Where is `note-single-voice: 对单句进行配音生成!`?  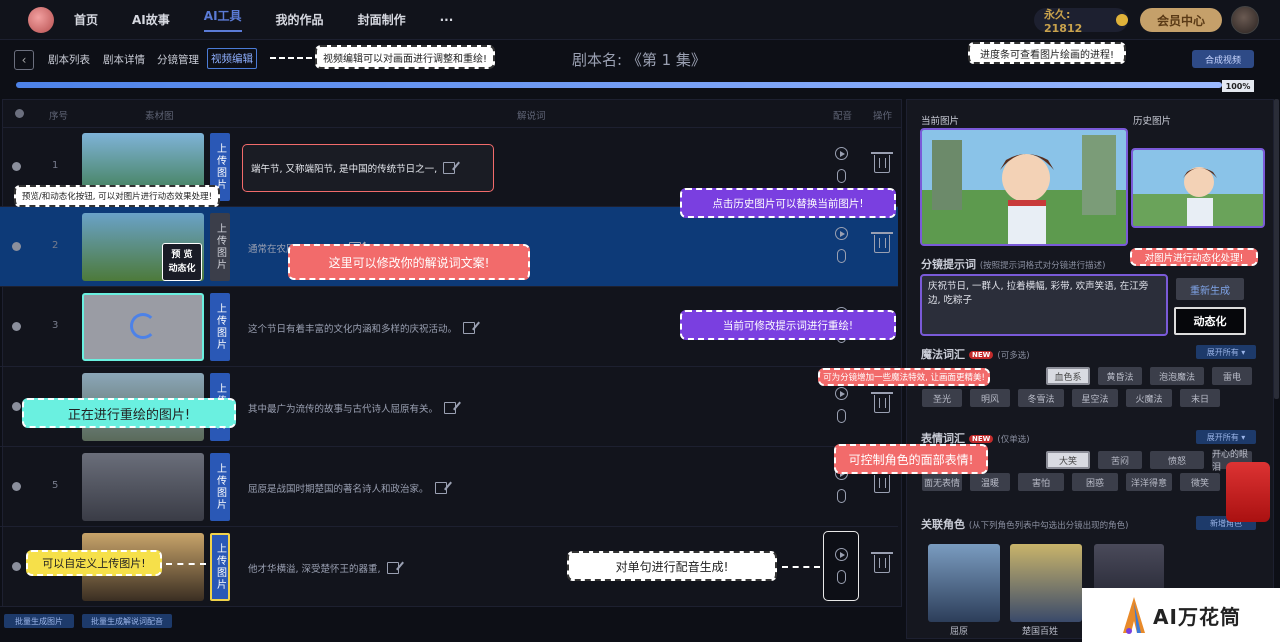 note-single-voice: 对单句进行配音生成! is located at coordinates (672, 566).